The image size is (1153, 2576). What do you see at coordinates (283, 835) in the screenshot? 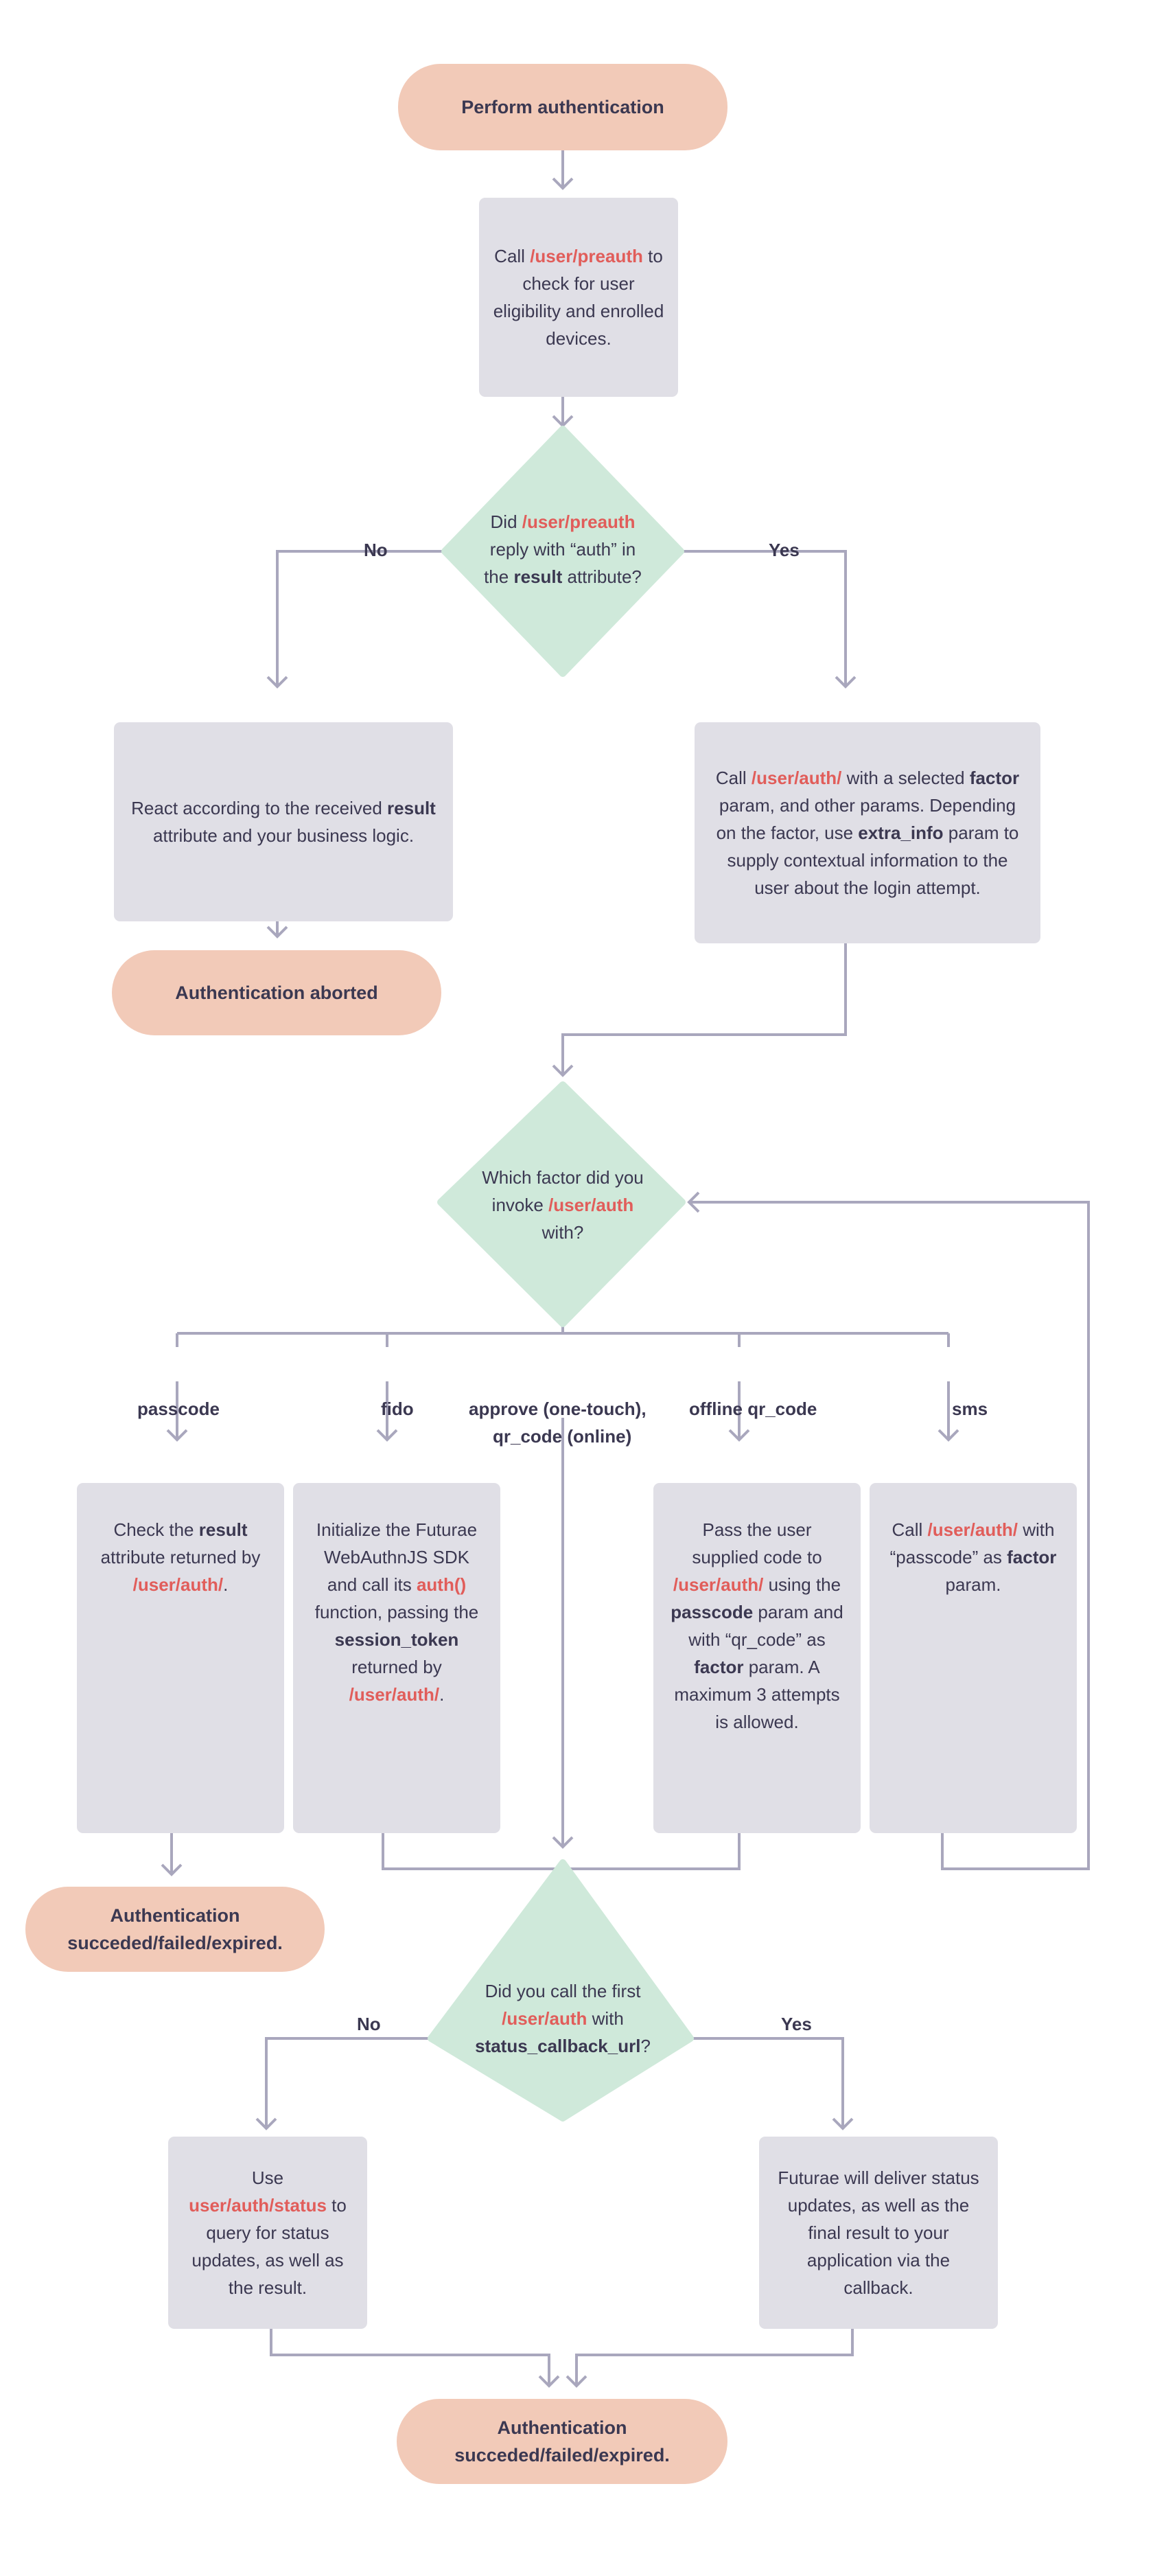
I see `text-segment: attribute and your business logic.` at bounding box center [283, 835].